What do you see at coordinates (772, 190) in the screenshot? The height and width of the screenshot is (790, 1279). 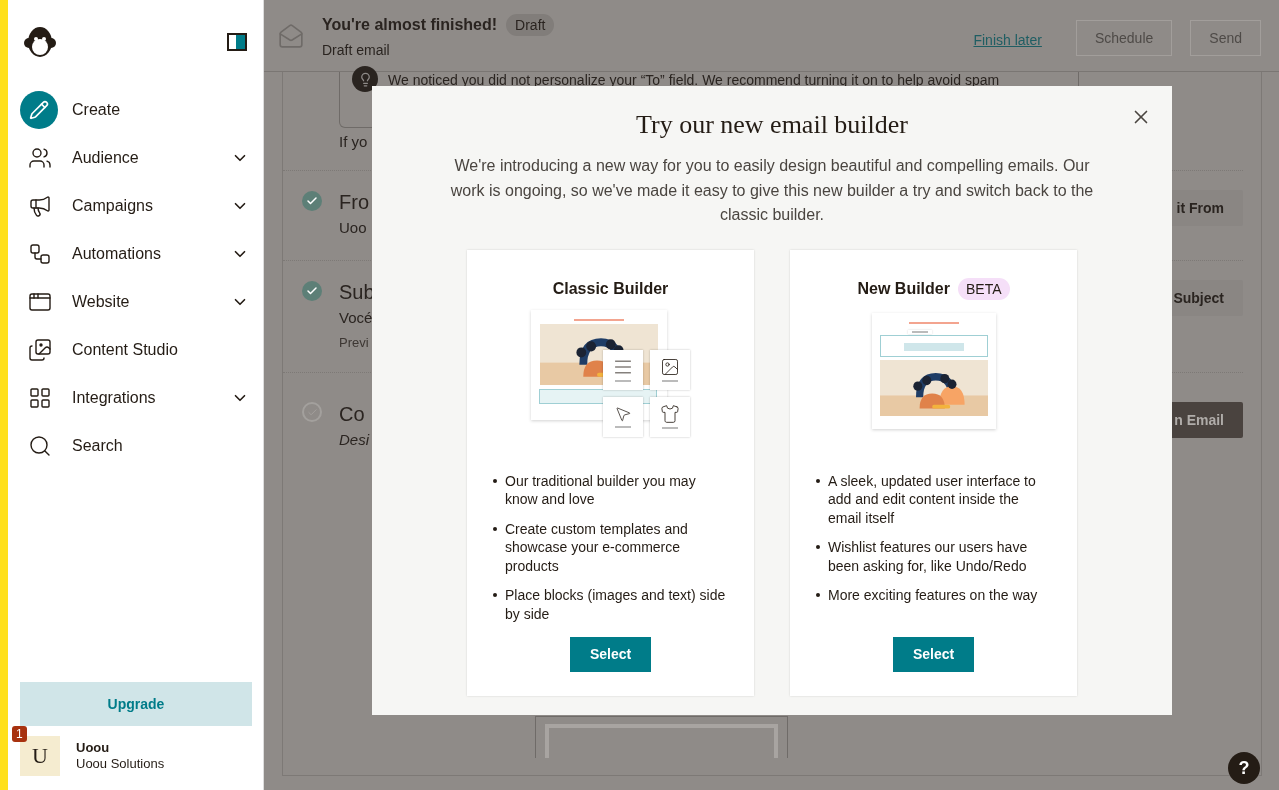 I see `dialog-description: We're introducing a new way for you to easily design beautiful and compelling emails. Our work is ongoing, so we've made it easy to give this new builder a try and switch back to the classic builder.` at bounding box center [772, 190].